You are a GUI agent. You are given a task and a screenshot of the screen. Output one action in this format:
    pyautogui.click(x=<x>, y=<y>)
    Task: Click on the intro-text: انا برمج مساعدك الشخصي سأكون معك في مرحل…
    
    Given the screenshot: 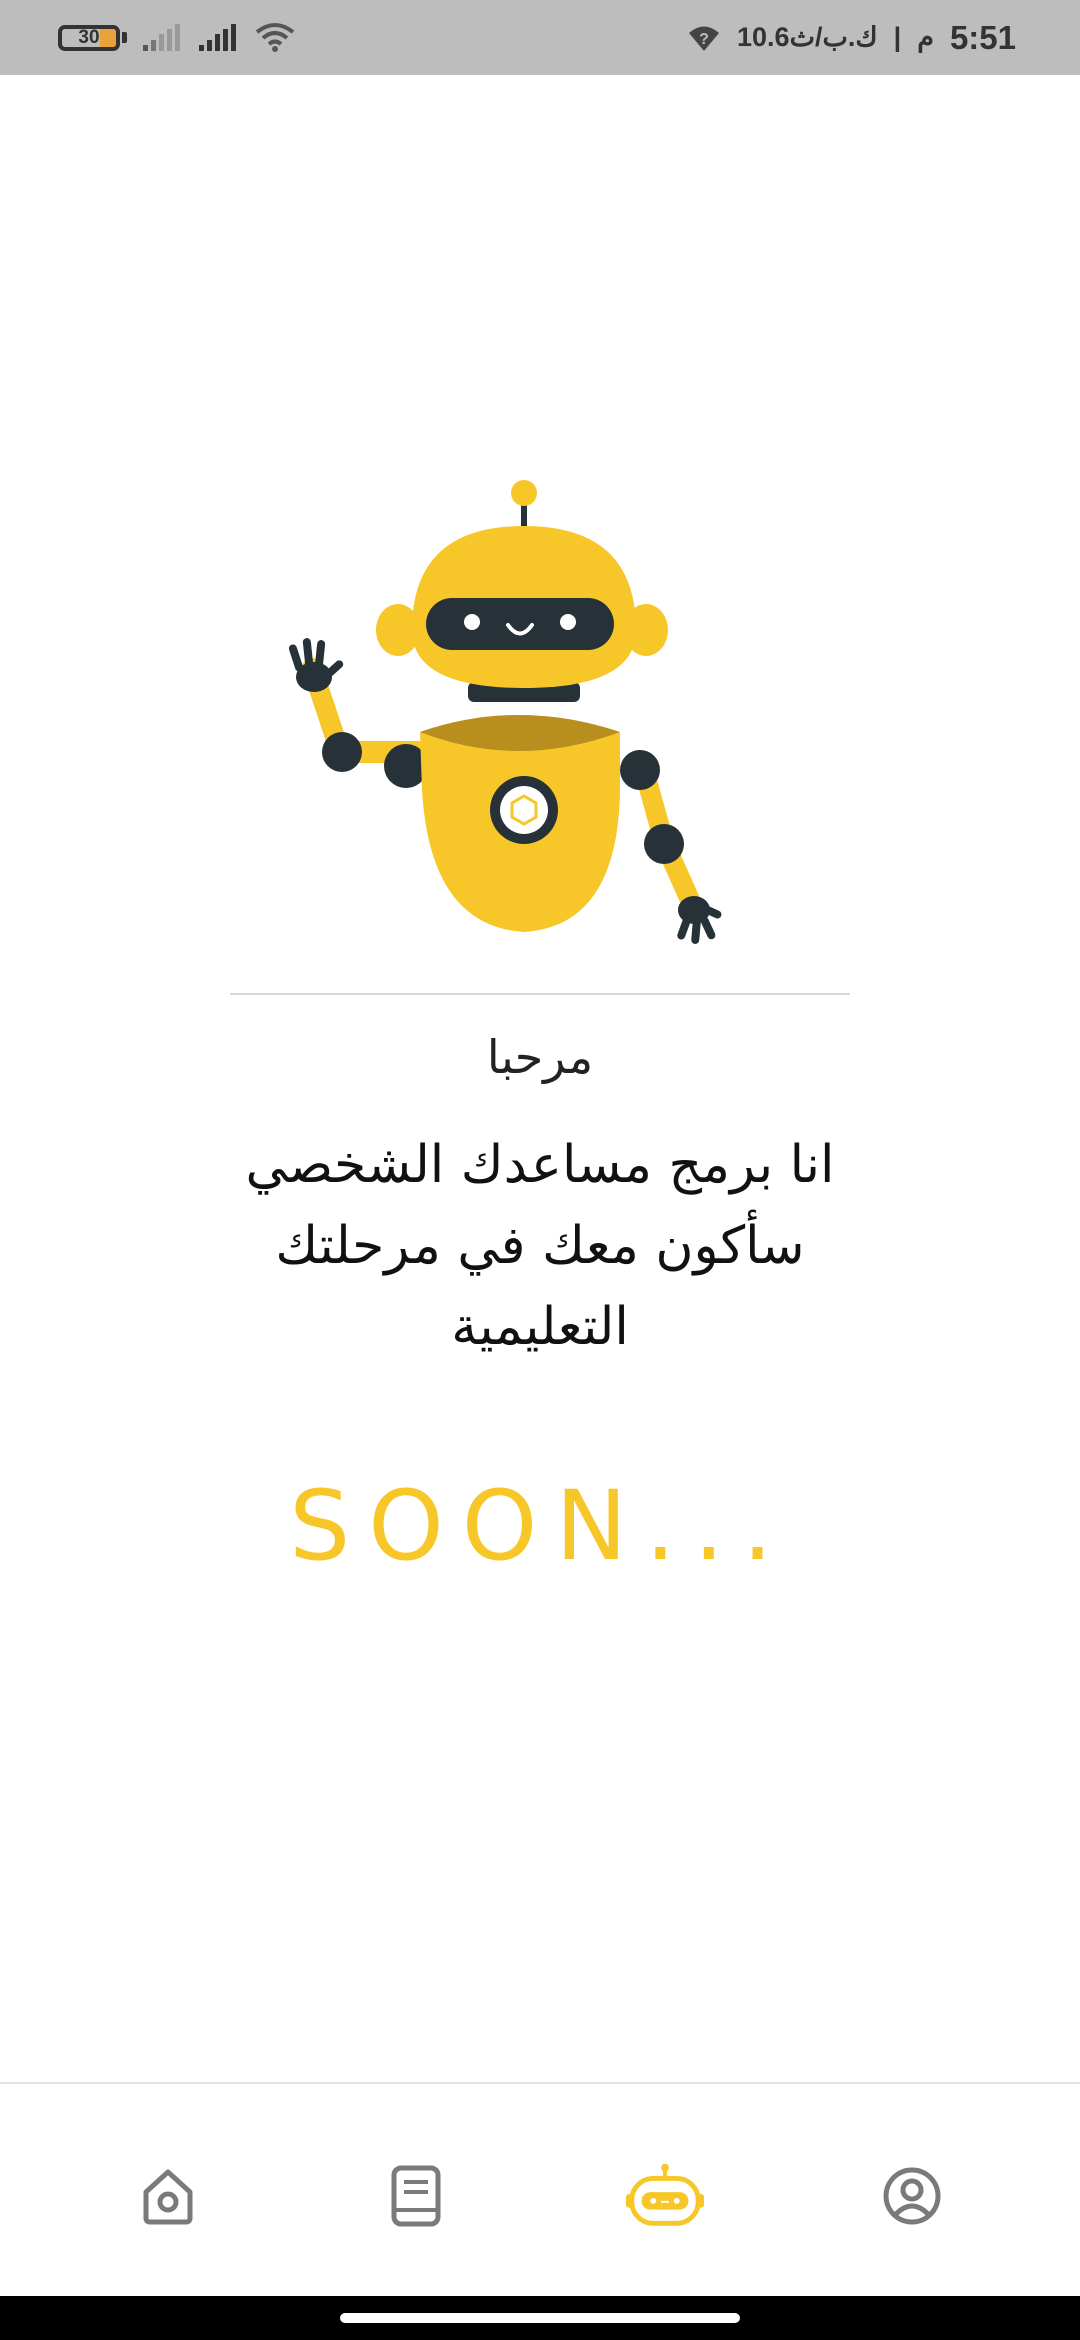 What is the action you would take?
    pyautogui.click(x=540, y=1246)
    